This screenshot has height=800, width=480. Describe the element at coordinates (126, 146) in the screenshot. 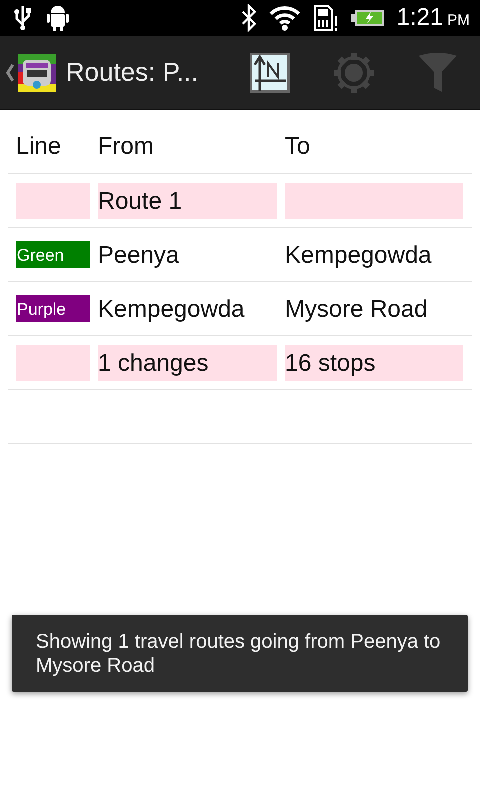

I see `column-header: From` at that location.